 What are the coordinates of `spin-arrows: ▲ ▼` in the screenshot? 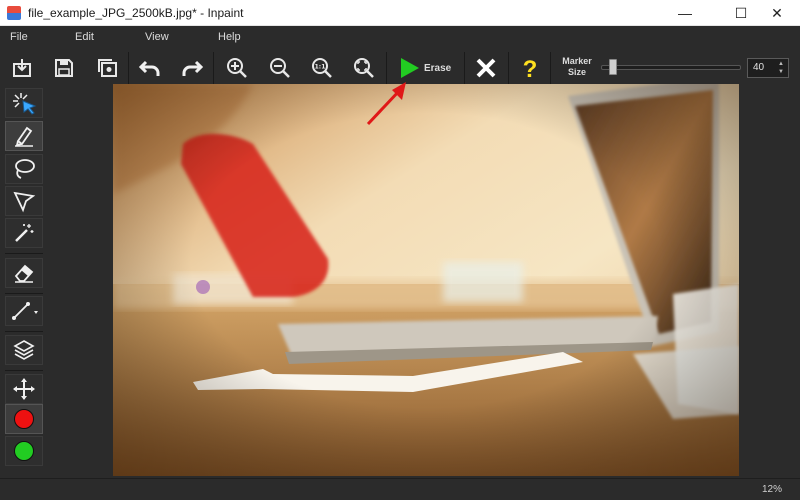 It's located at (782, 68).